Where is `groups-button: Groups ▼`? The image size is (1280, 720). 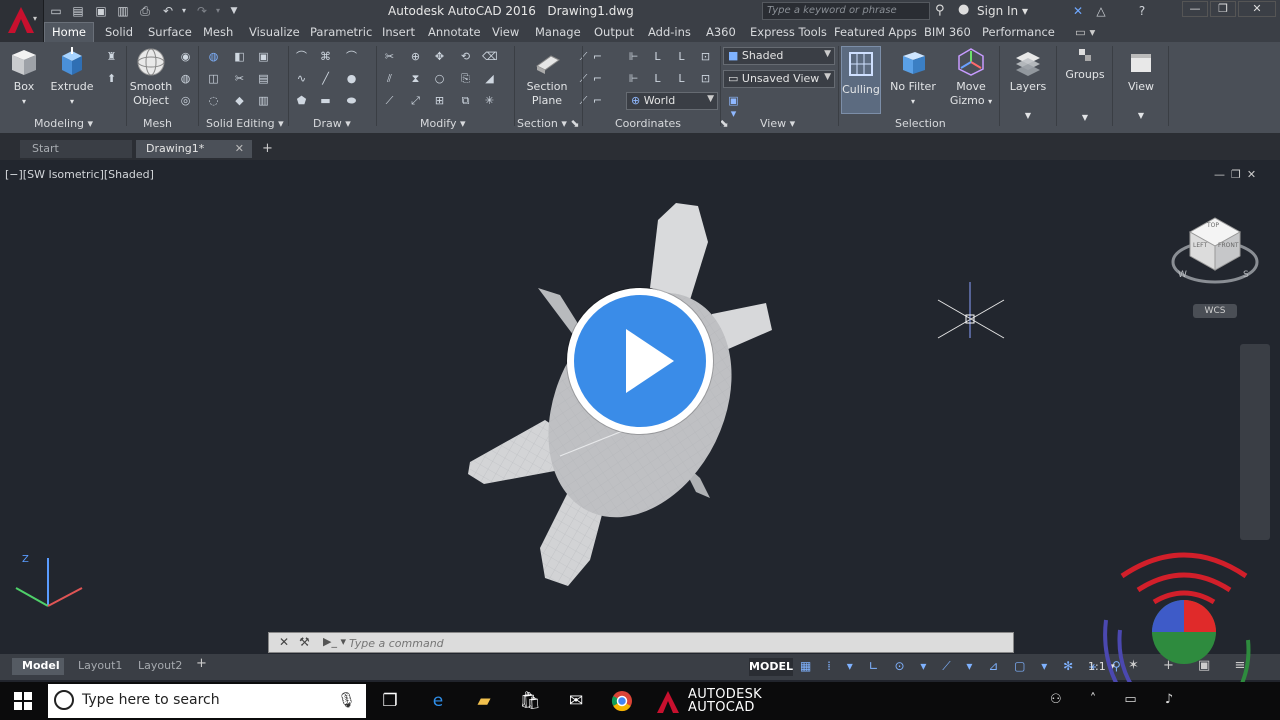
groups-button: Groups ▼ is located at coordinates (1085, 85).